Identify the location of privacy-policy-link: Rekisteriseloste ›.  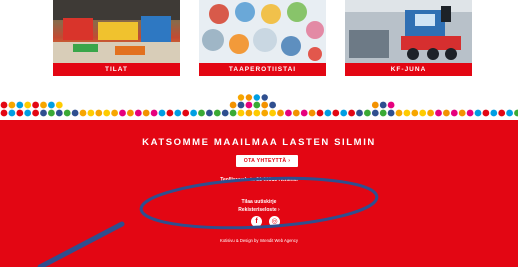
(259, 210).